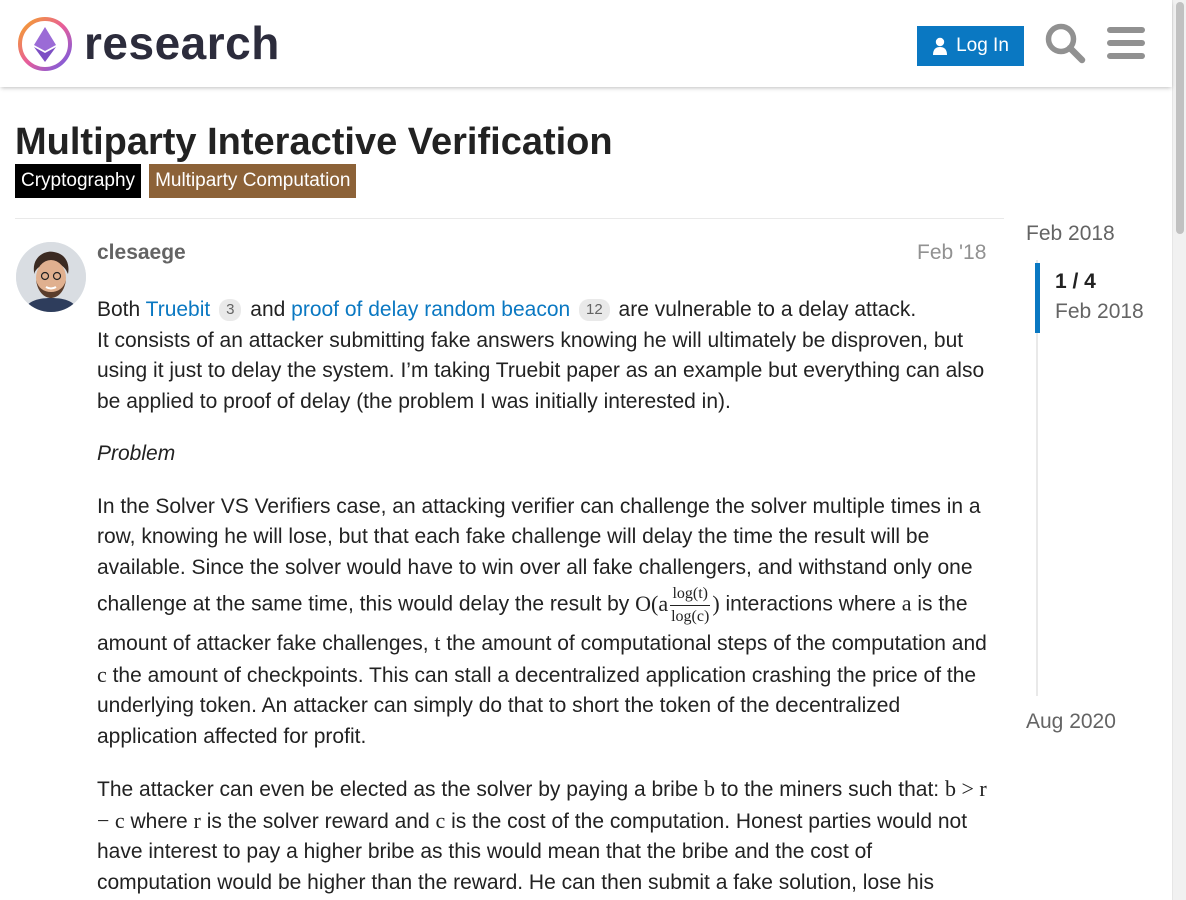 Image resolution: width=1186 pixels, height=900 pixels. What do you see at coordinates (544, 454) in the screenshot?
I see `post-paragraph-heading: Problem` at bounding box center [544, 454].